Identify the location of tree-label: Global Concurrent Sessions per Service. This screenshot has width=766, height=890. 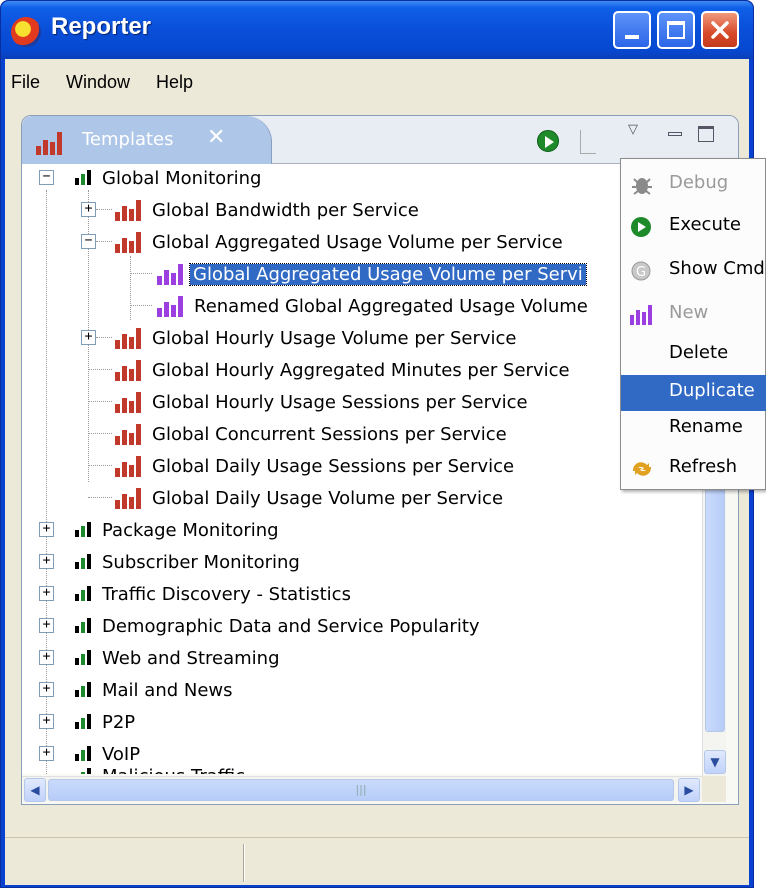
(329, 434).